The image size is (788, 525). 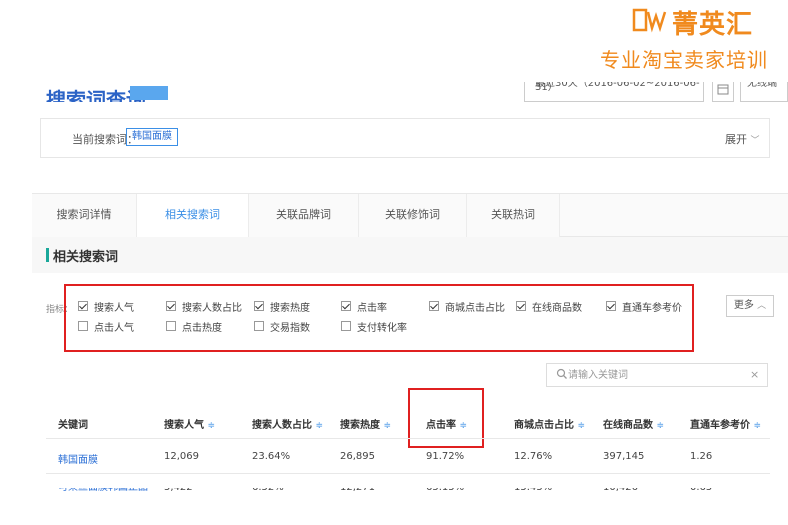 What do you see at coordinates (684, 60) in the screenshot?
I see `logo-slogan: 专业淘宝卖家培训` at bounding box center [684, 60].